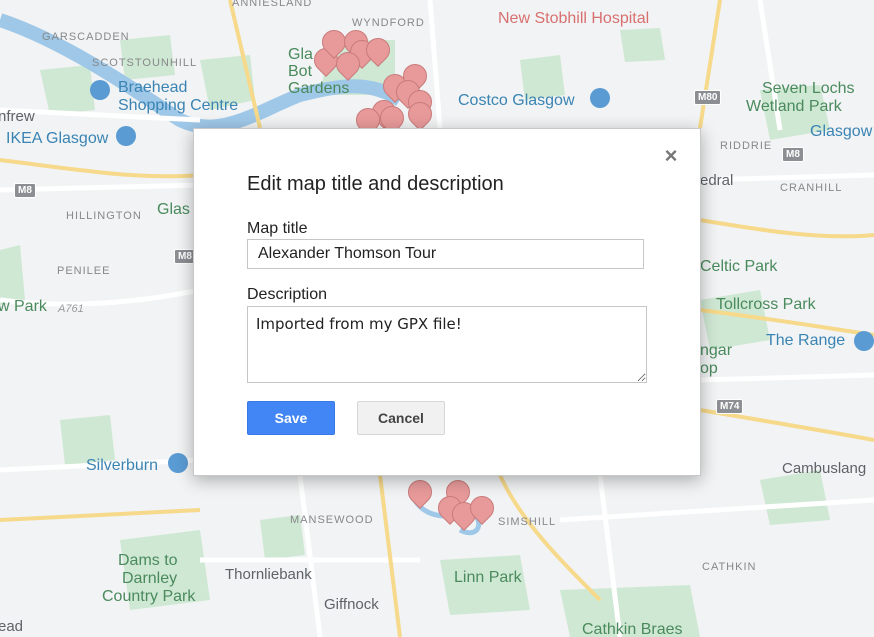 This screenshot has height=637, width=874. I want to click on map-label-cathkin: CATHKIN, so click(729, 567).